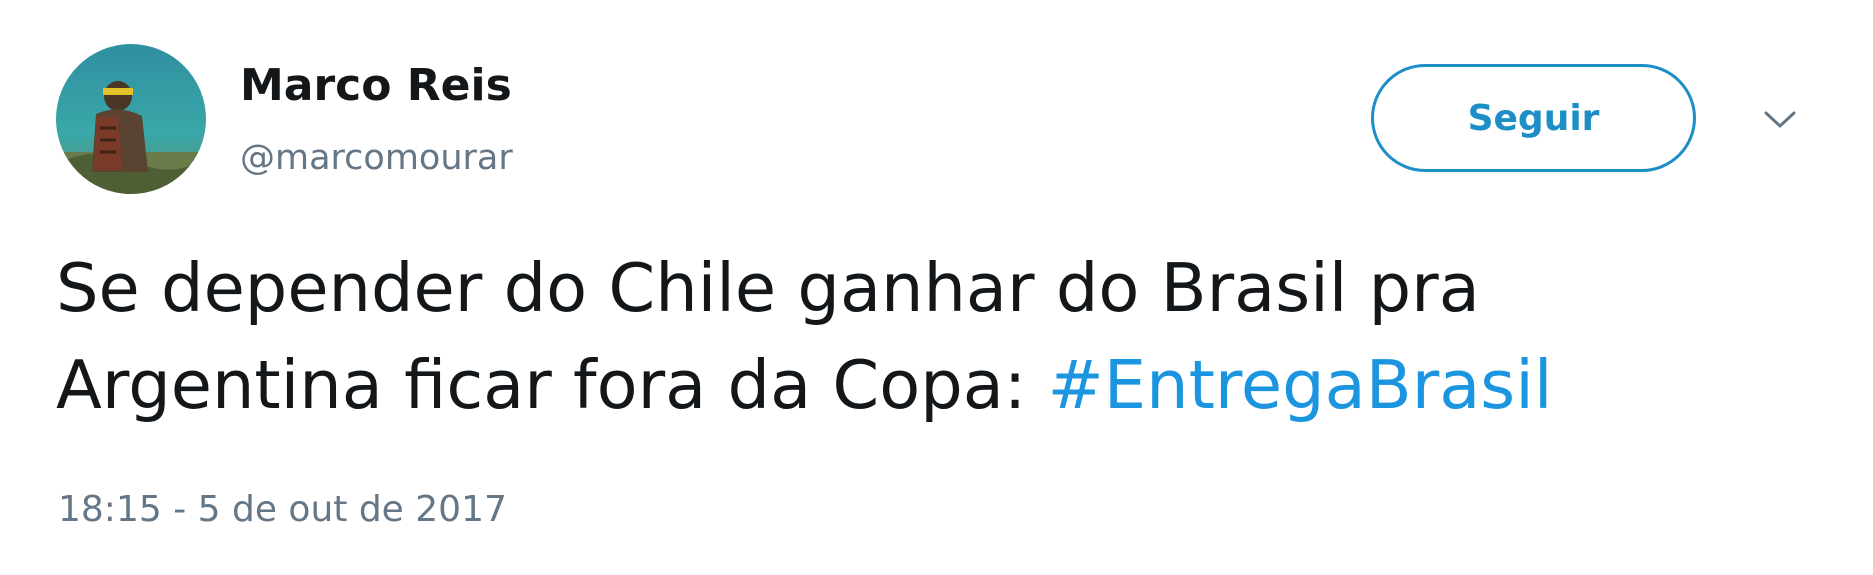 The image size is (1873, 575). I want to click on more-options-button, so click(1780, 120).